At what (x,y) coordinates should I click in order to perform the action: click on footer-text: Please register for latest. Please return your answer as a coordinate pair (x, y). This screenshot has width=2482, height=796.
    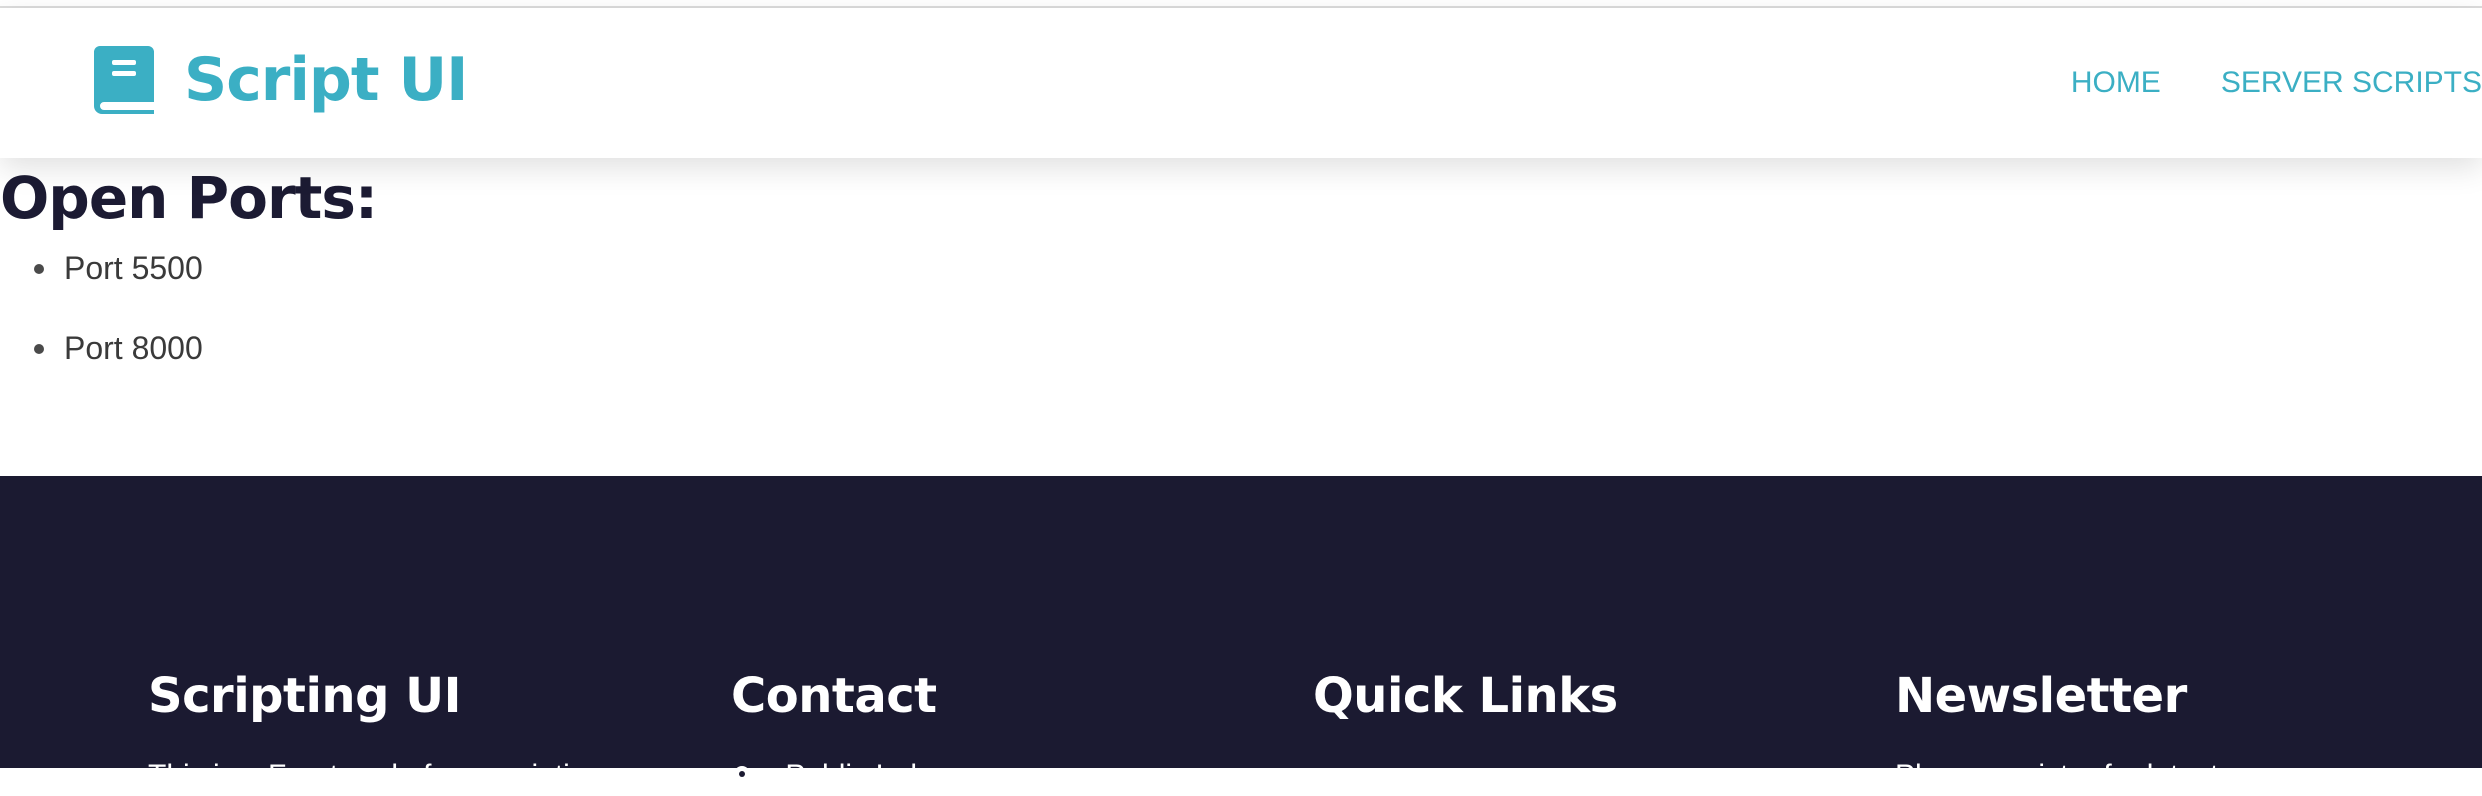
    Looking at the image, I should click on (2057, 775).